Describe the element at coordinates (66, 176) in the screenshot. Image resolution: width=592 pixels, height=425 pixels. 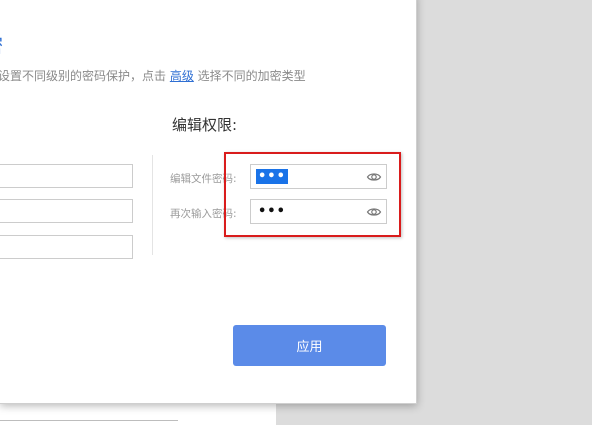
I see `open-password-field` at that location.